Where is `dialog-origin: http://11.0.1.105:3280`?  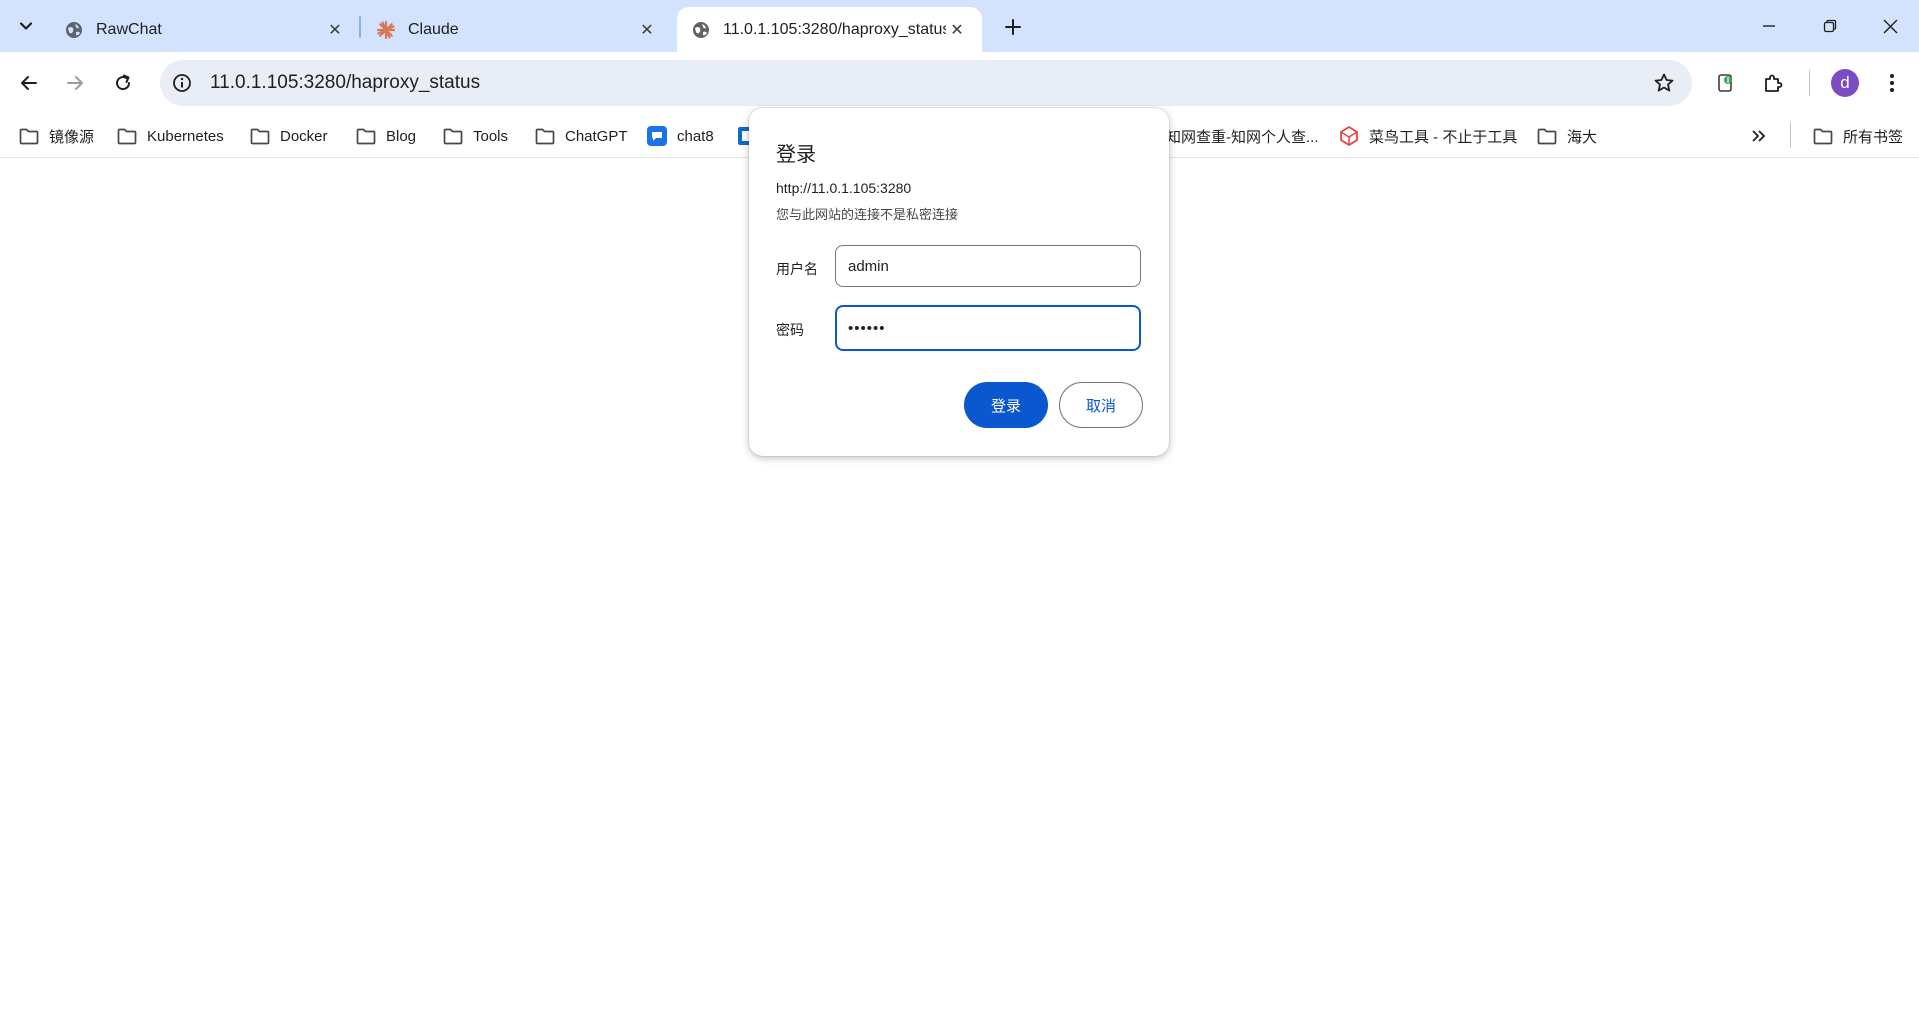
dialog-origin: http://11.0.1.105:3280 is located at coordinates (844, 188).